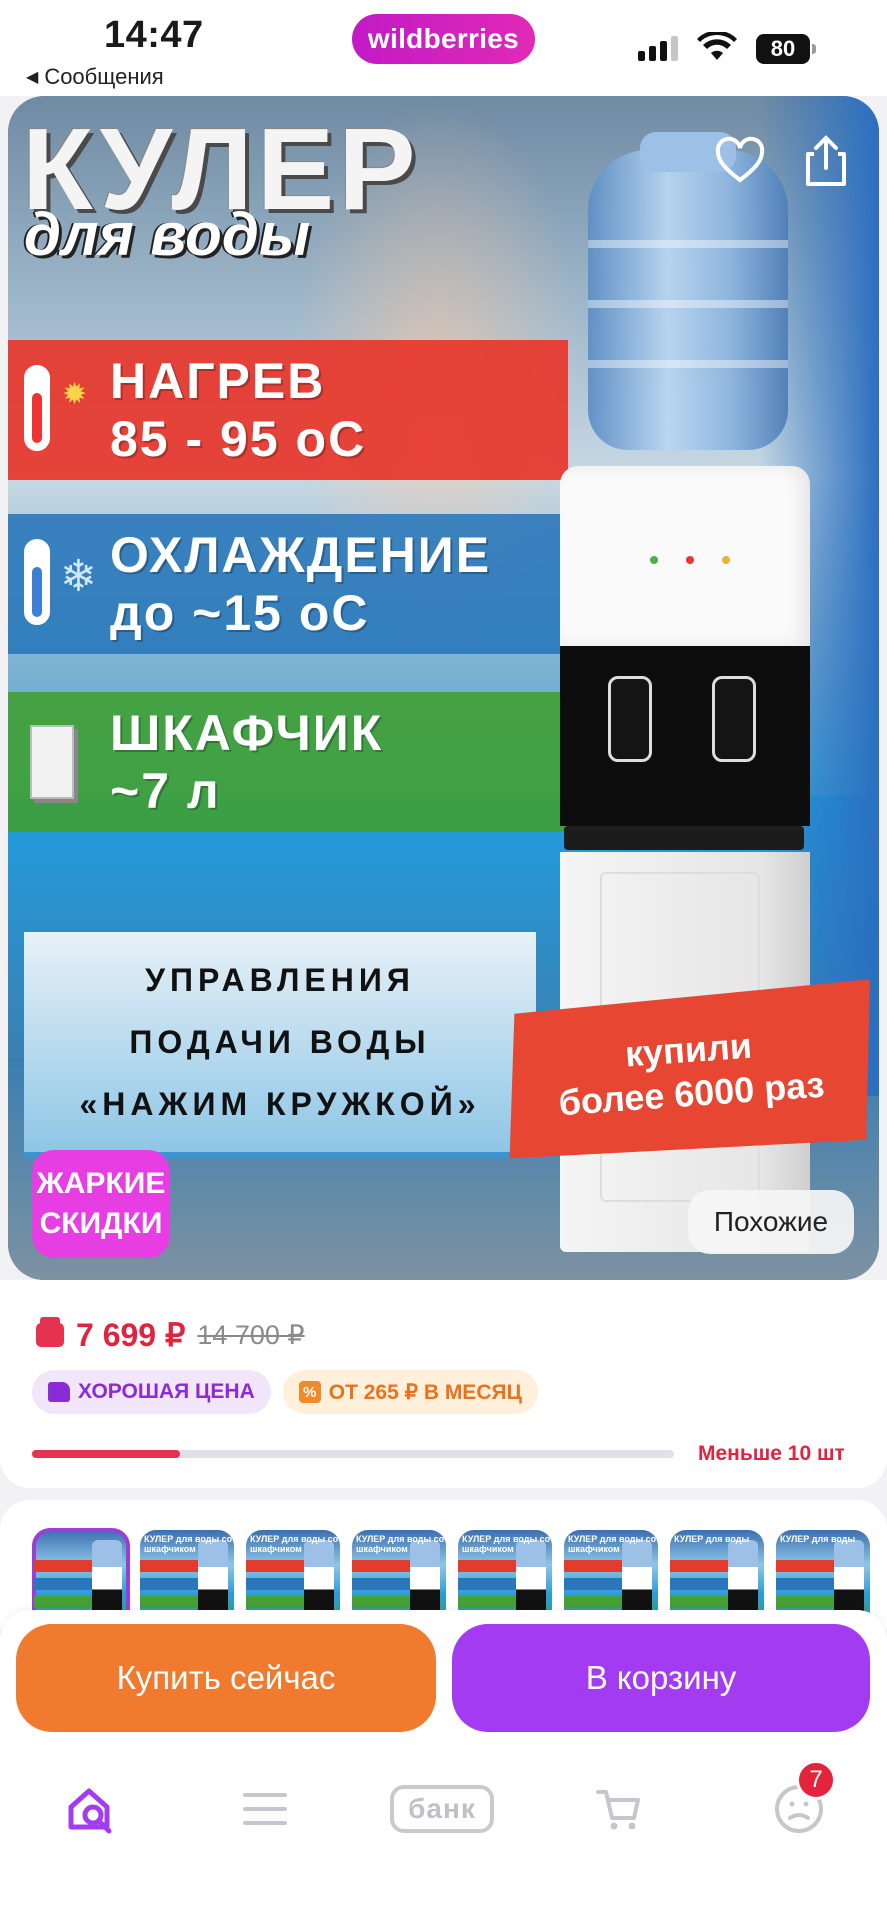  I want to click on hot-badge-line-1: ЖАРКИЕ, so click(101, 1183).